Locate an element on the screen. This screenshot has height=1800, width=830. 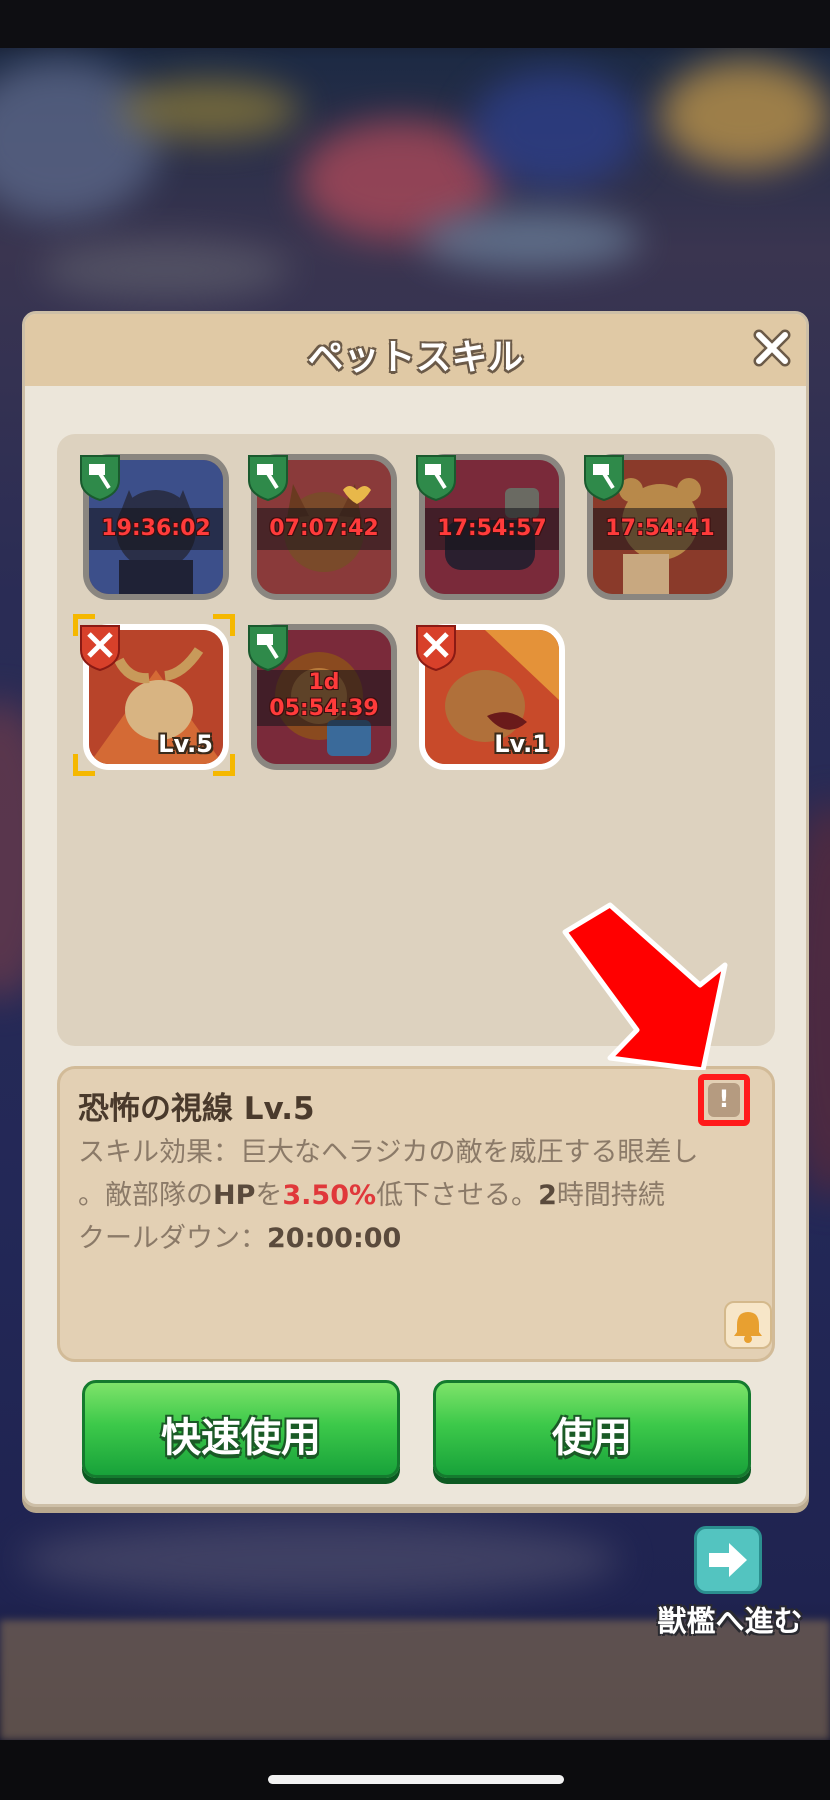
cooldown-value: 20:00:00 is located at coordinates (334, 1238).